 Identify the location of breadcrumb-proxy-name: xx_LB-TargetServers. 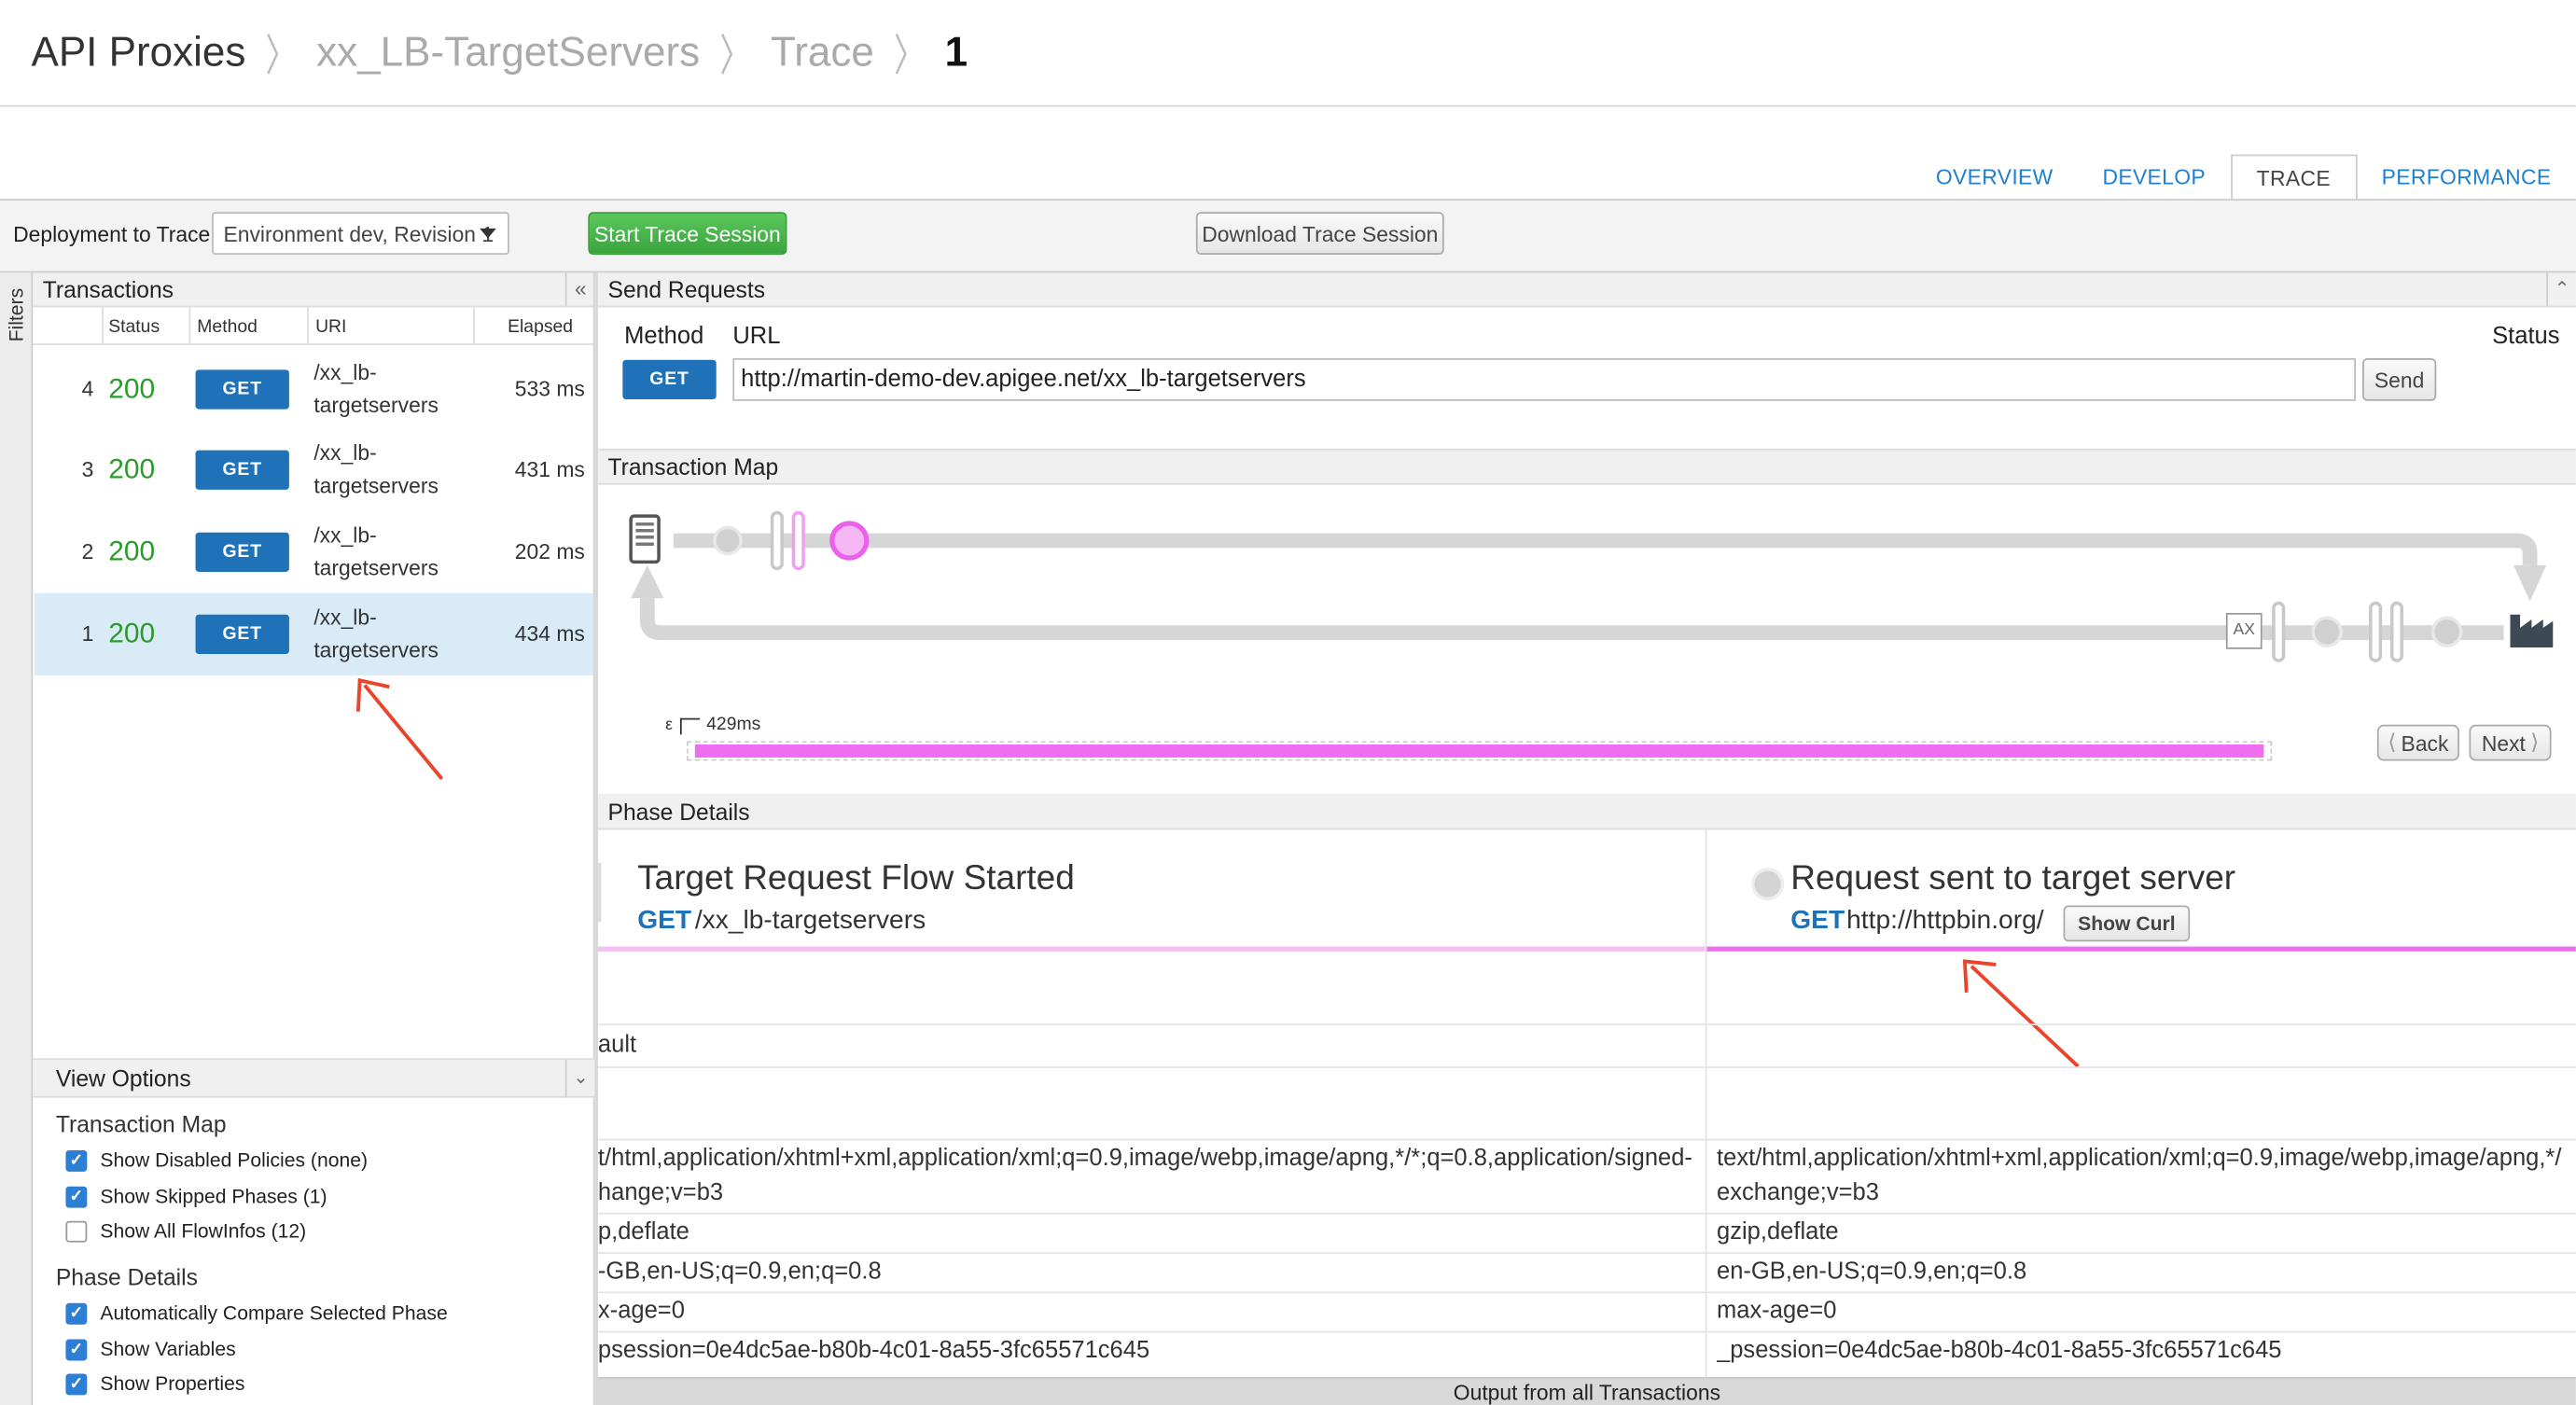
(508, 53).